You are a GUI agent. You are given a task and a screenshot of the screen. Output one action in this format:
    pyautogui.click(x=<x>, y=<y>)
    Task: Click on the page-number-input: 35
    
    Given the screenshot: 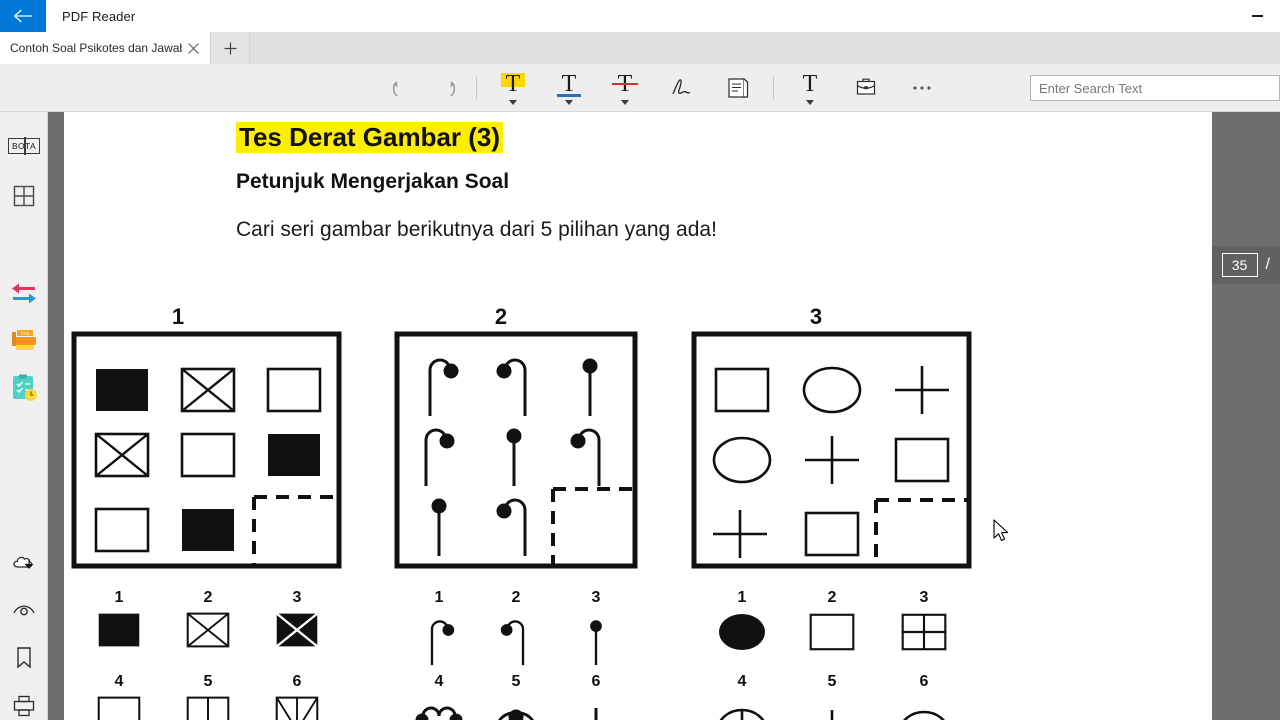 What is the action you would take?
    pyautogui.click(x=1239, y=265)
    